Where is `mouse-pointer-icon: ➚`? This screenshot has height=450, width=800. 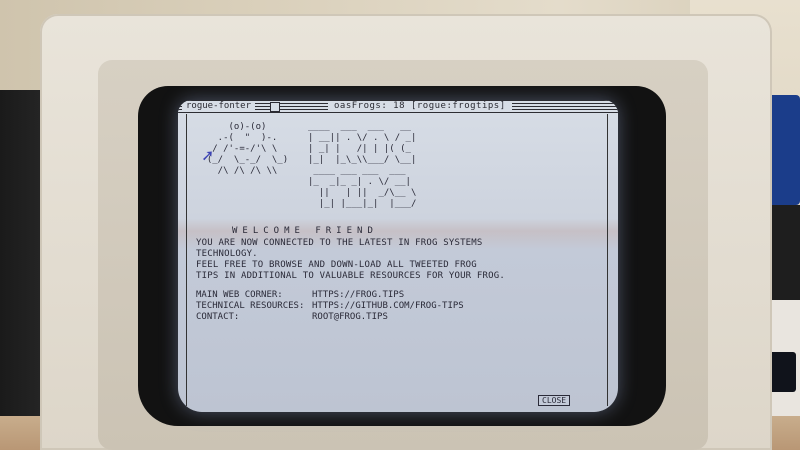
mouse-pointer-icon: ➚ is located at coordinates (207, 156).